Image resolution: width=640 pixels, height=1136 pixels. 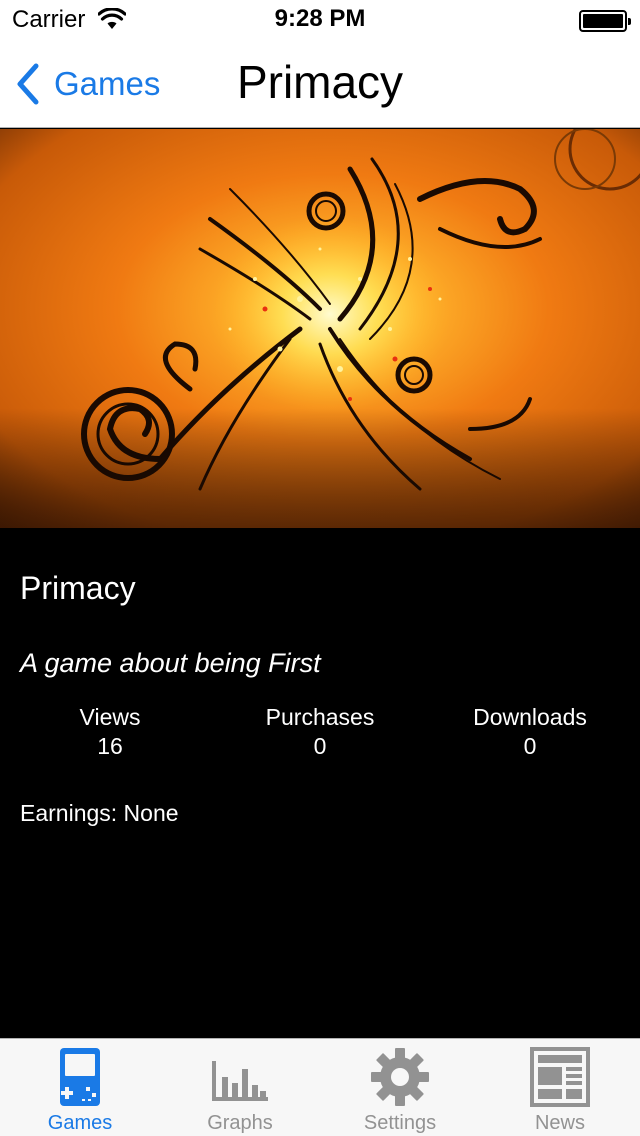 I want to click on stat-label: Downloads, so click(x=530, y=717).